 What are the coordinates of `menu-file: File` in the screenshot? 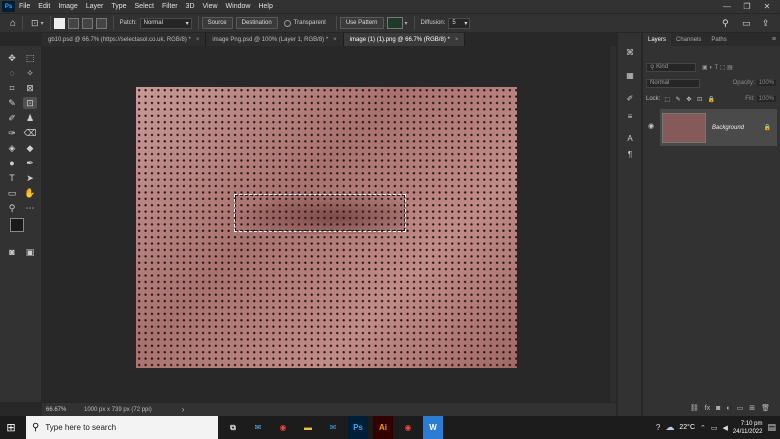 It's located at (24, 6).